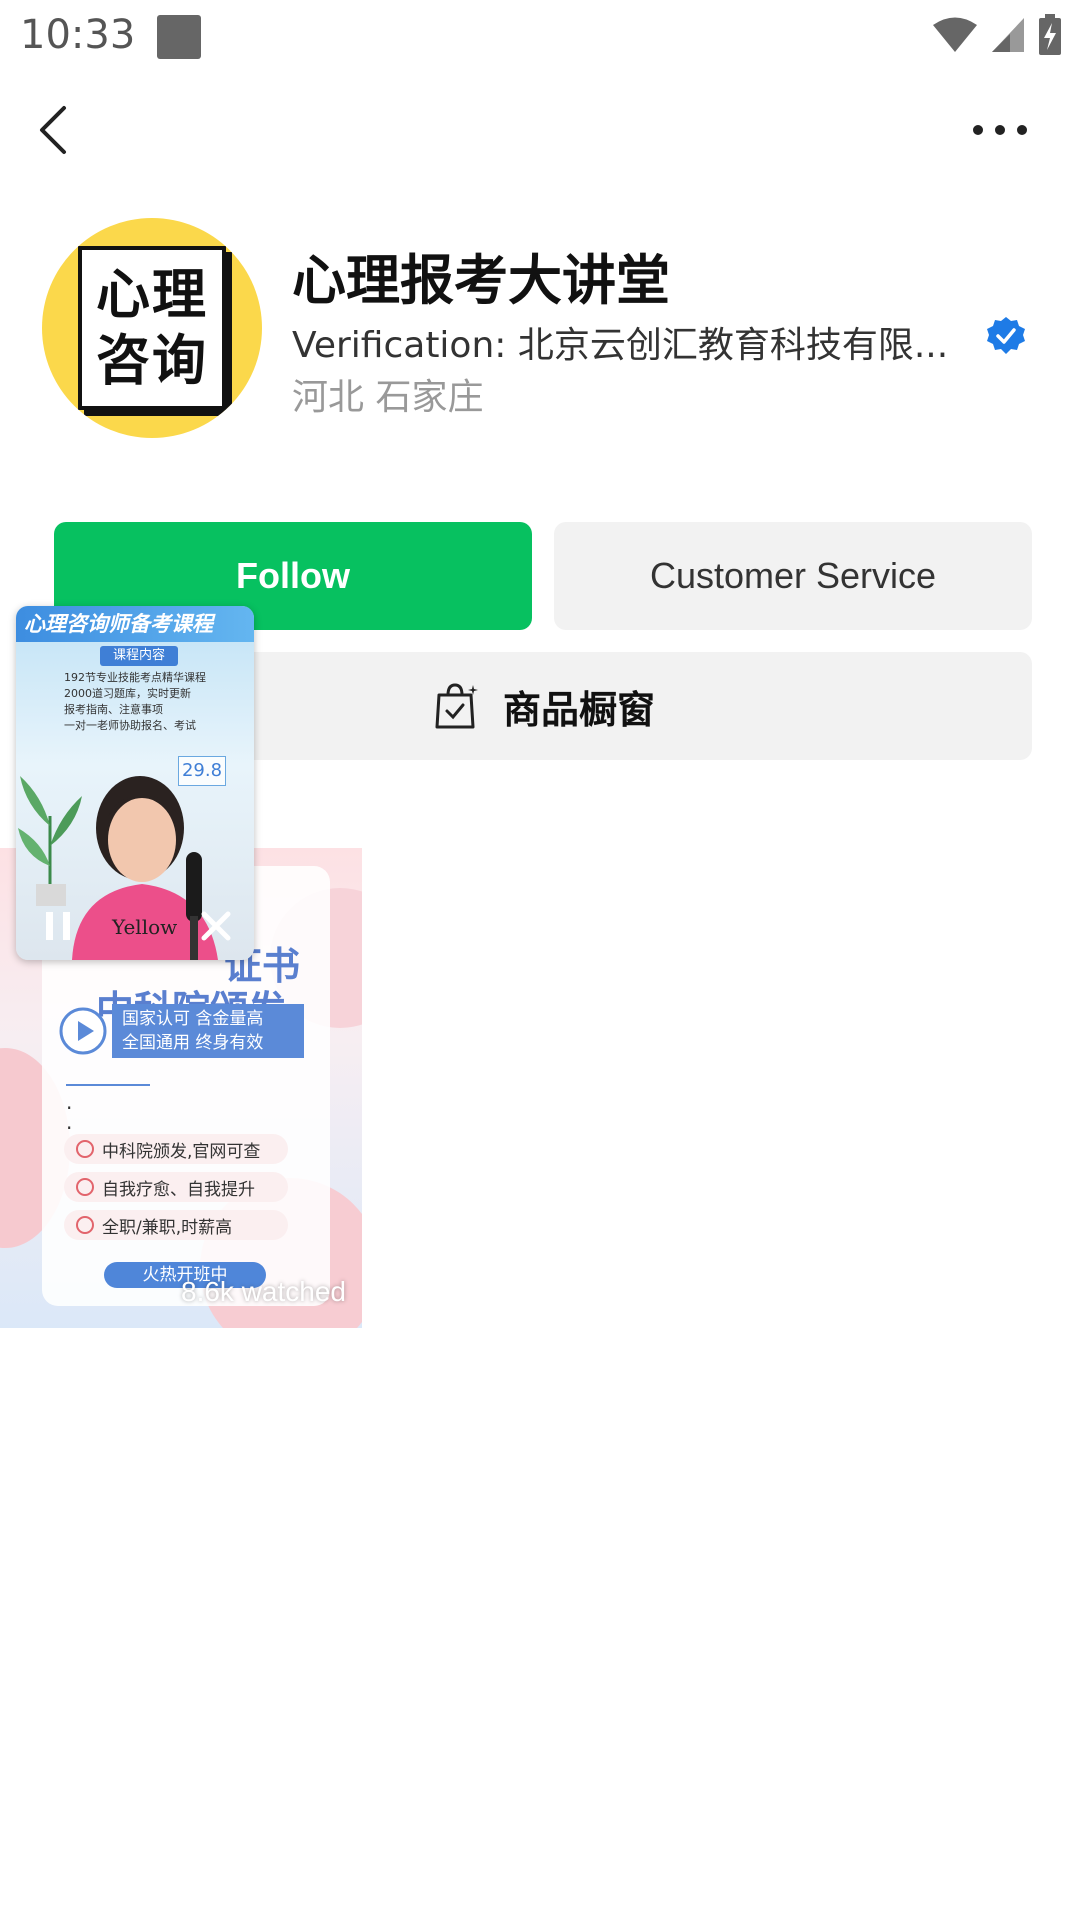 The image size is (1080, 1920). I want to click on avatar-text-line2: 咨询, so click(152, 360).